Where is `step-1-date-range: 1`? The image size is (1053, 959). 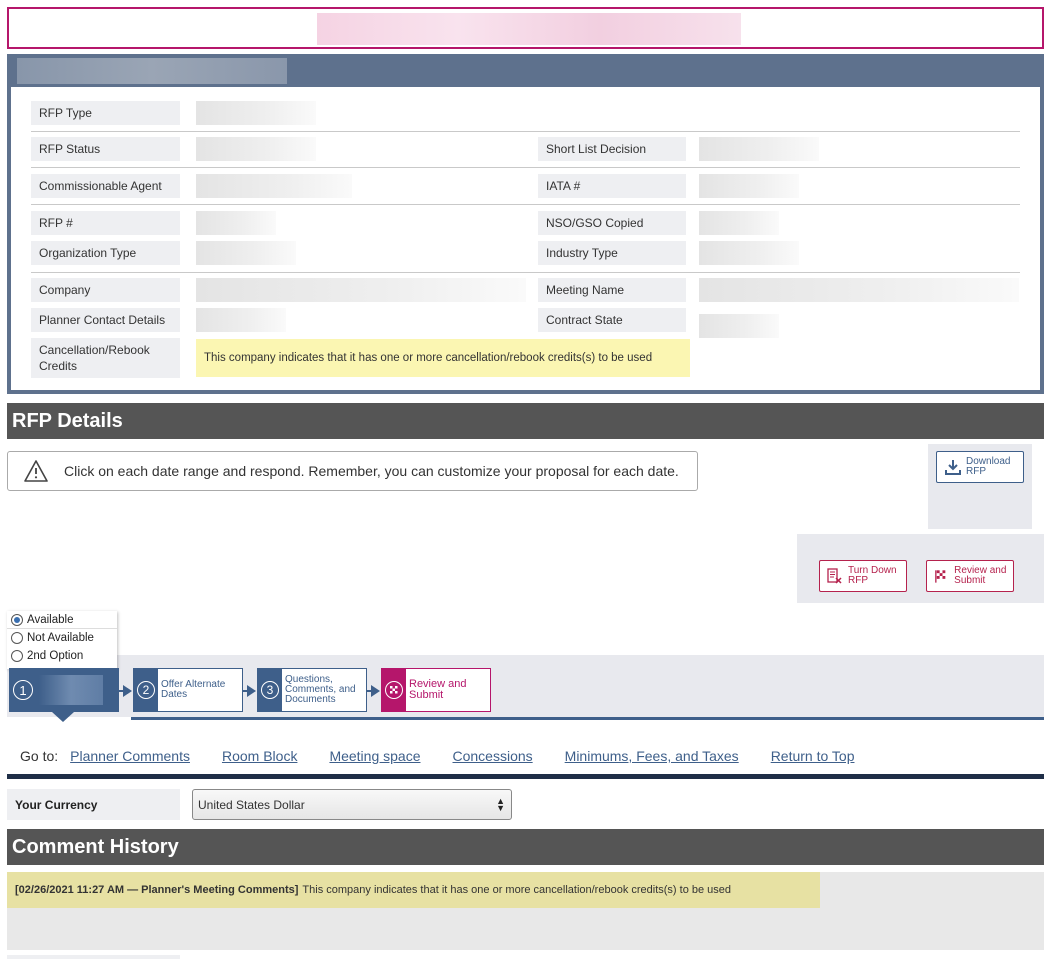
step-1-date-range: 1 is located at coordinates (64, 690).